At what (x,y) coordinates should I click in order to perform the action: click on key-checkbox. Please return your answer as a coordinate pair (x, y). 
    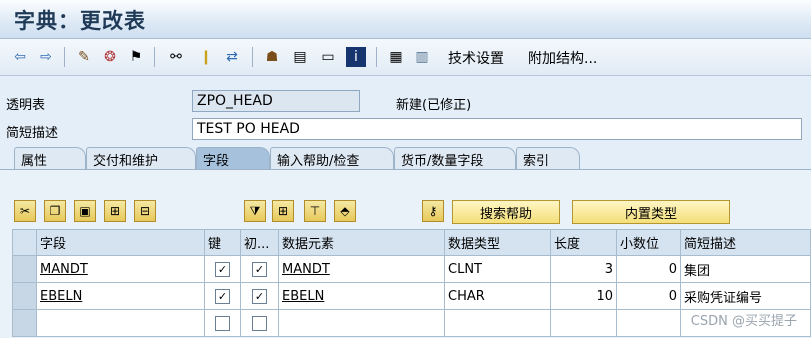
    Looking at the image, I should click on (222, 323).